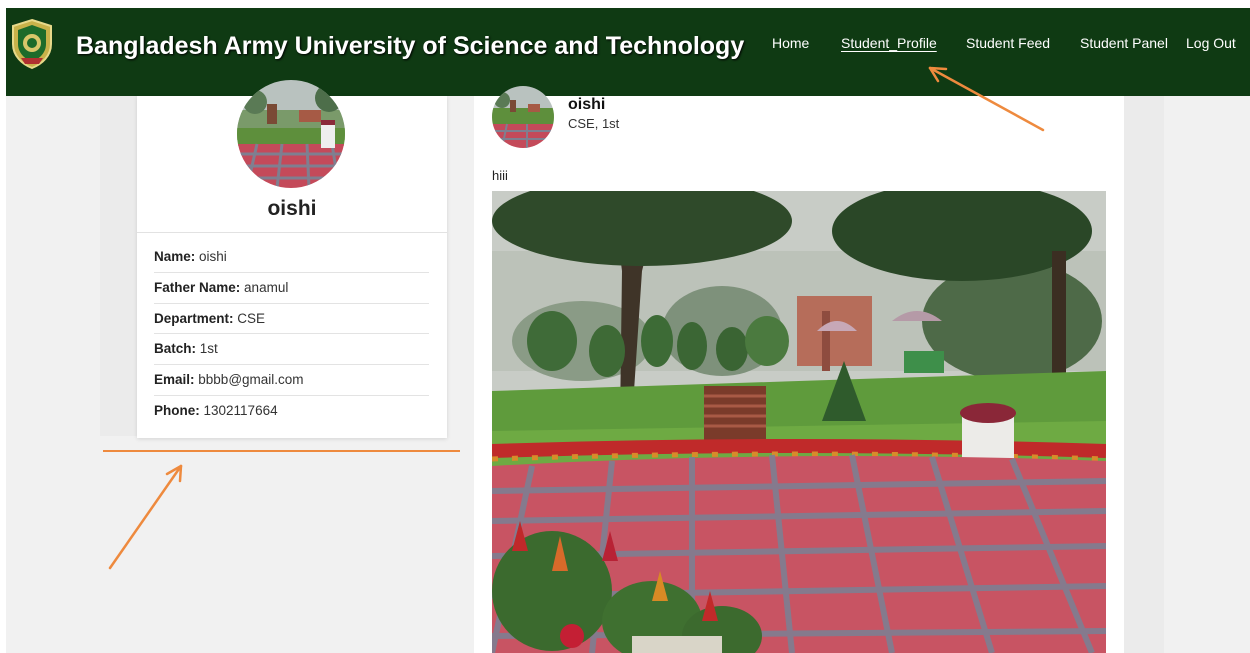  Describe the element at coordinates (1144, 374) in the screenshot. I see `right-column-shade` at that location.